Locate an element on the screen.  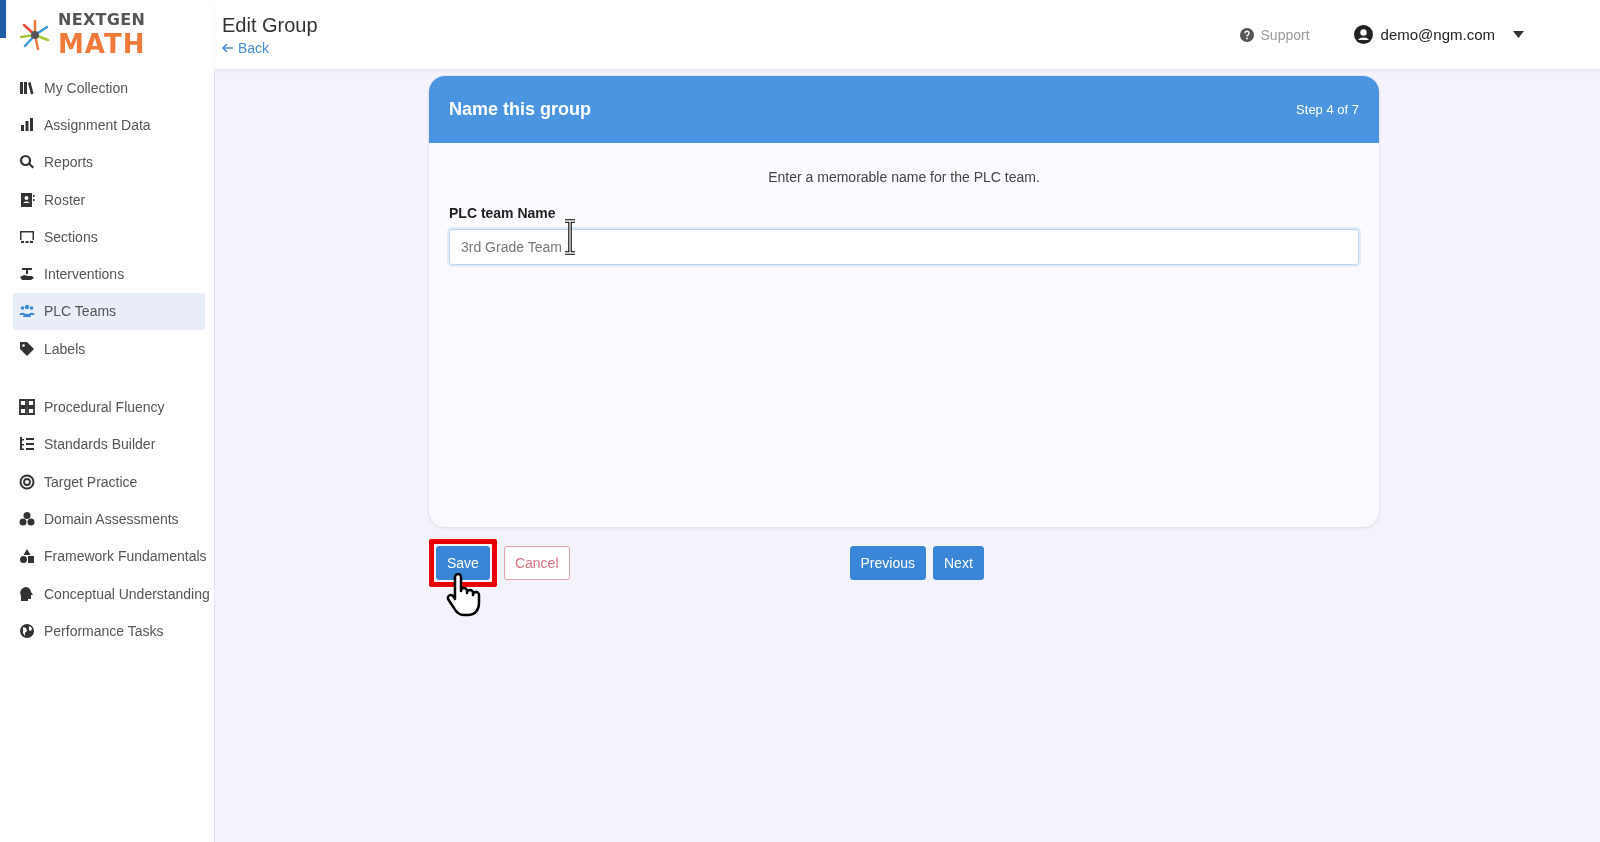
sidebar-item: Interventions is located at coordinates (109, 274).